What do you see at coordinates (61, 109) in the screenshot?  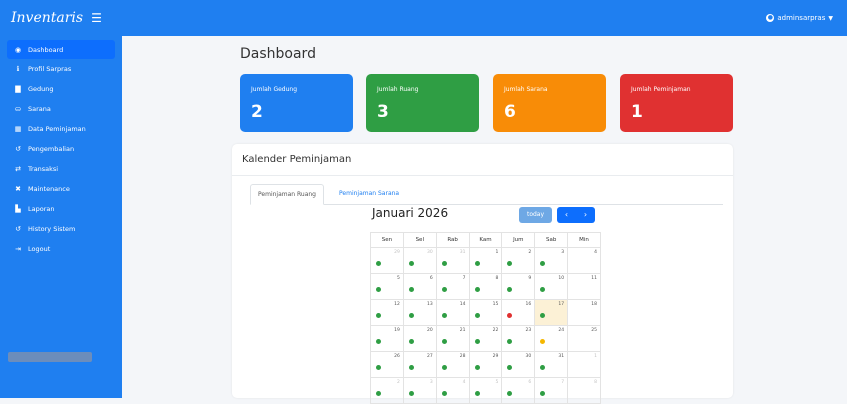 I see `sidebar-item-sarana: ⛀ Sarana` at bounding box center [61, 109].